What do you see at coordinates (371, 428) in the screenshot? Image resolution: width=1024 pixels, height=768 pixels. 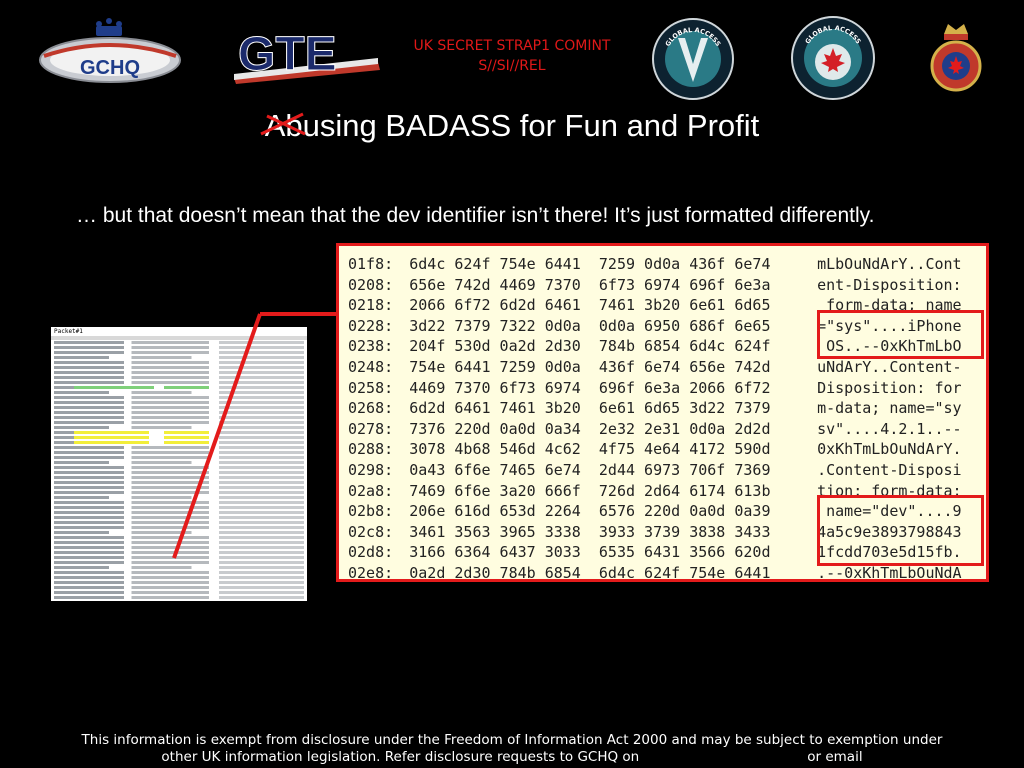 I see `hex-offset: 0278:` at bounding box center [371, 428].